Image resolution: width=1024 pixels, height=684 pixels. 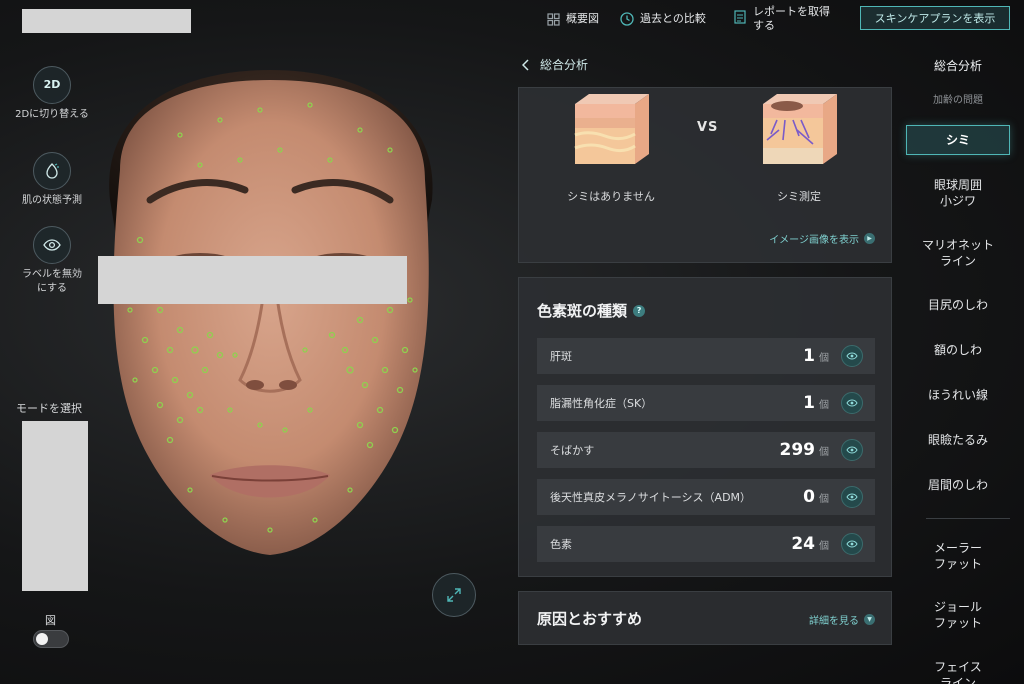 I want to click on overview-button: 概要図, so click(x=572, y=19).